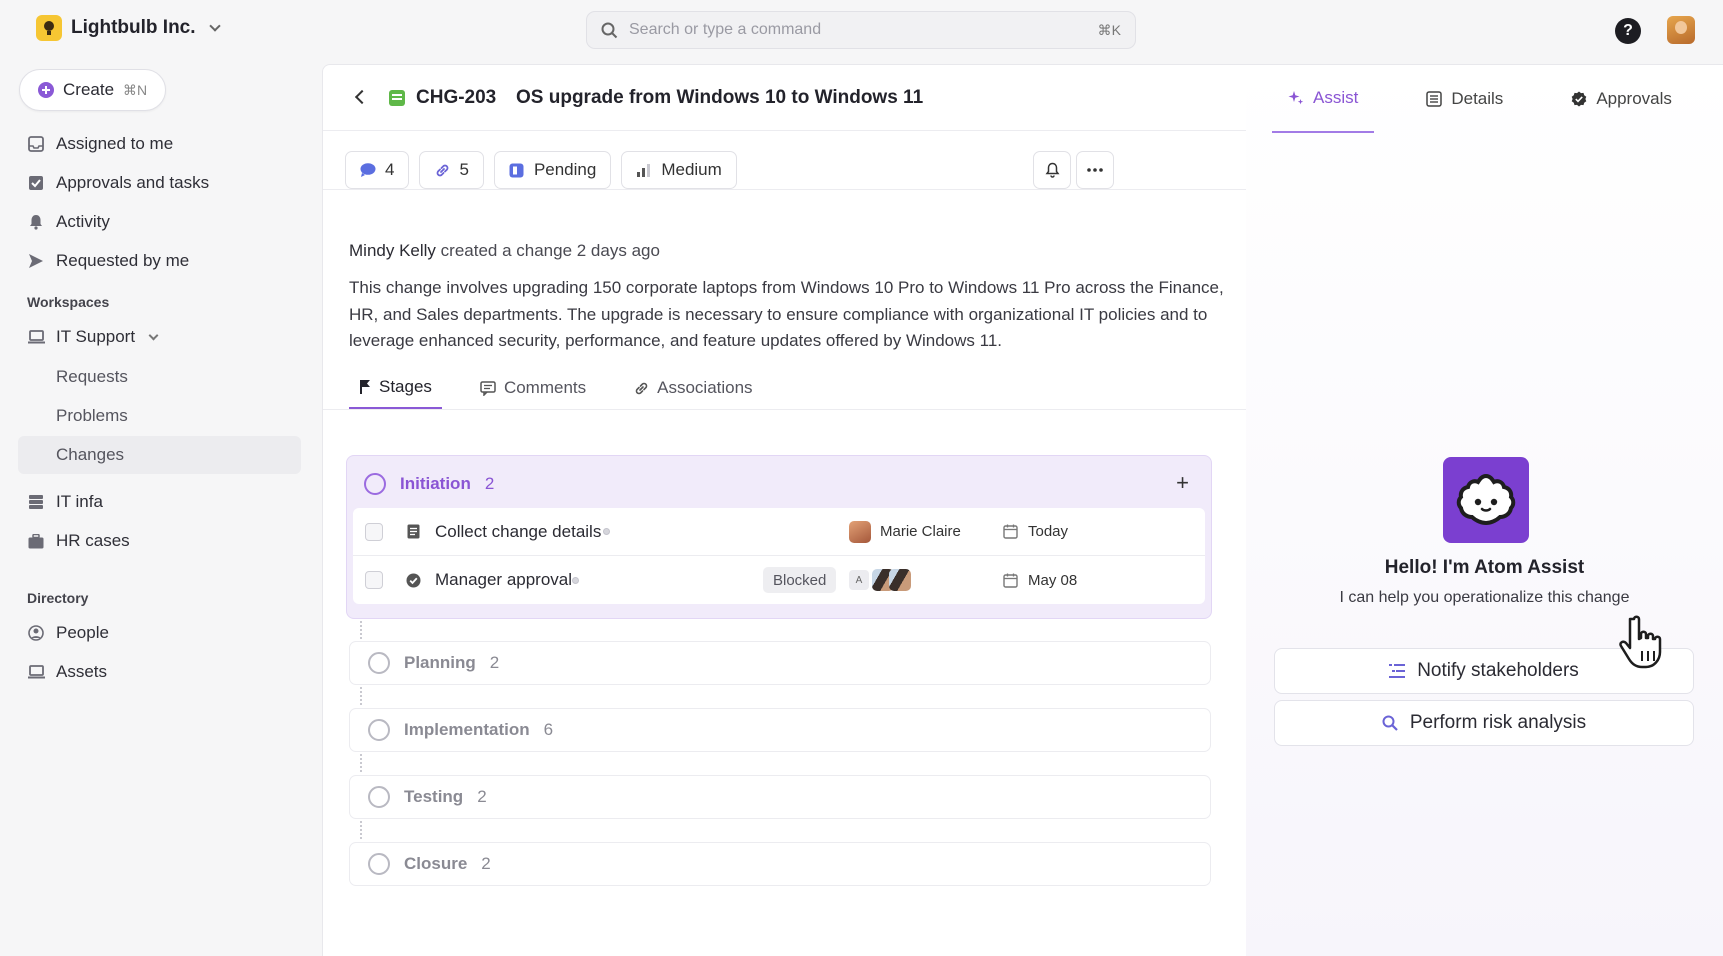  Describe the element at coordinates (36, 541) in the screenshot. I see `briefcase-icon` at that location.